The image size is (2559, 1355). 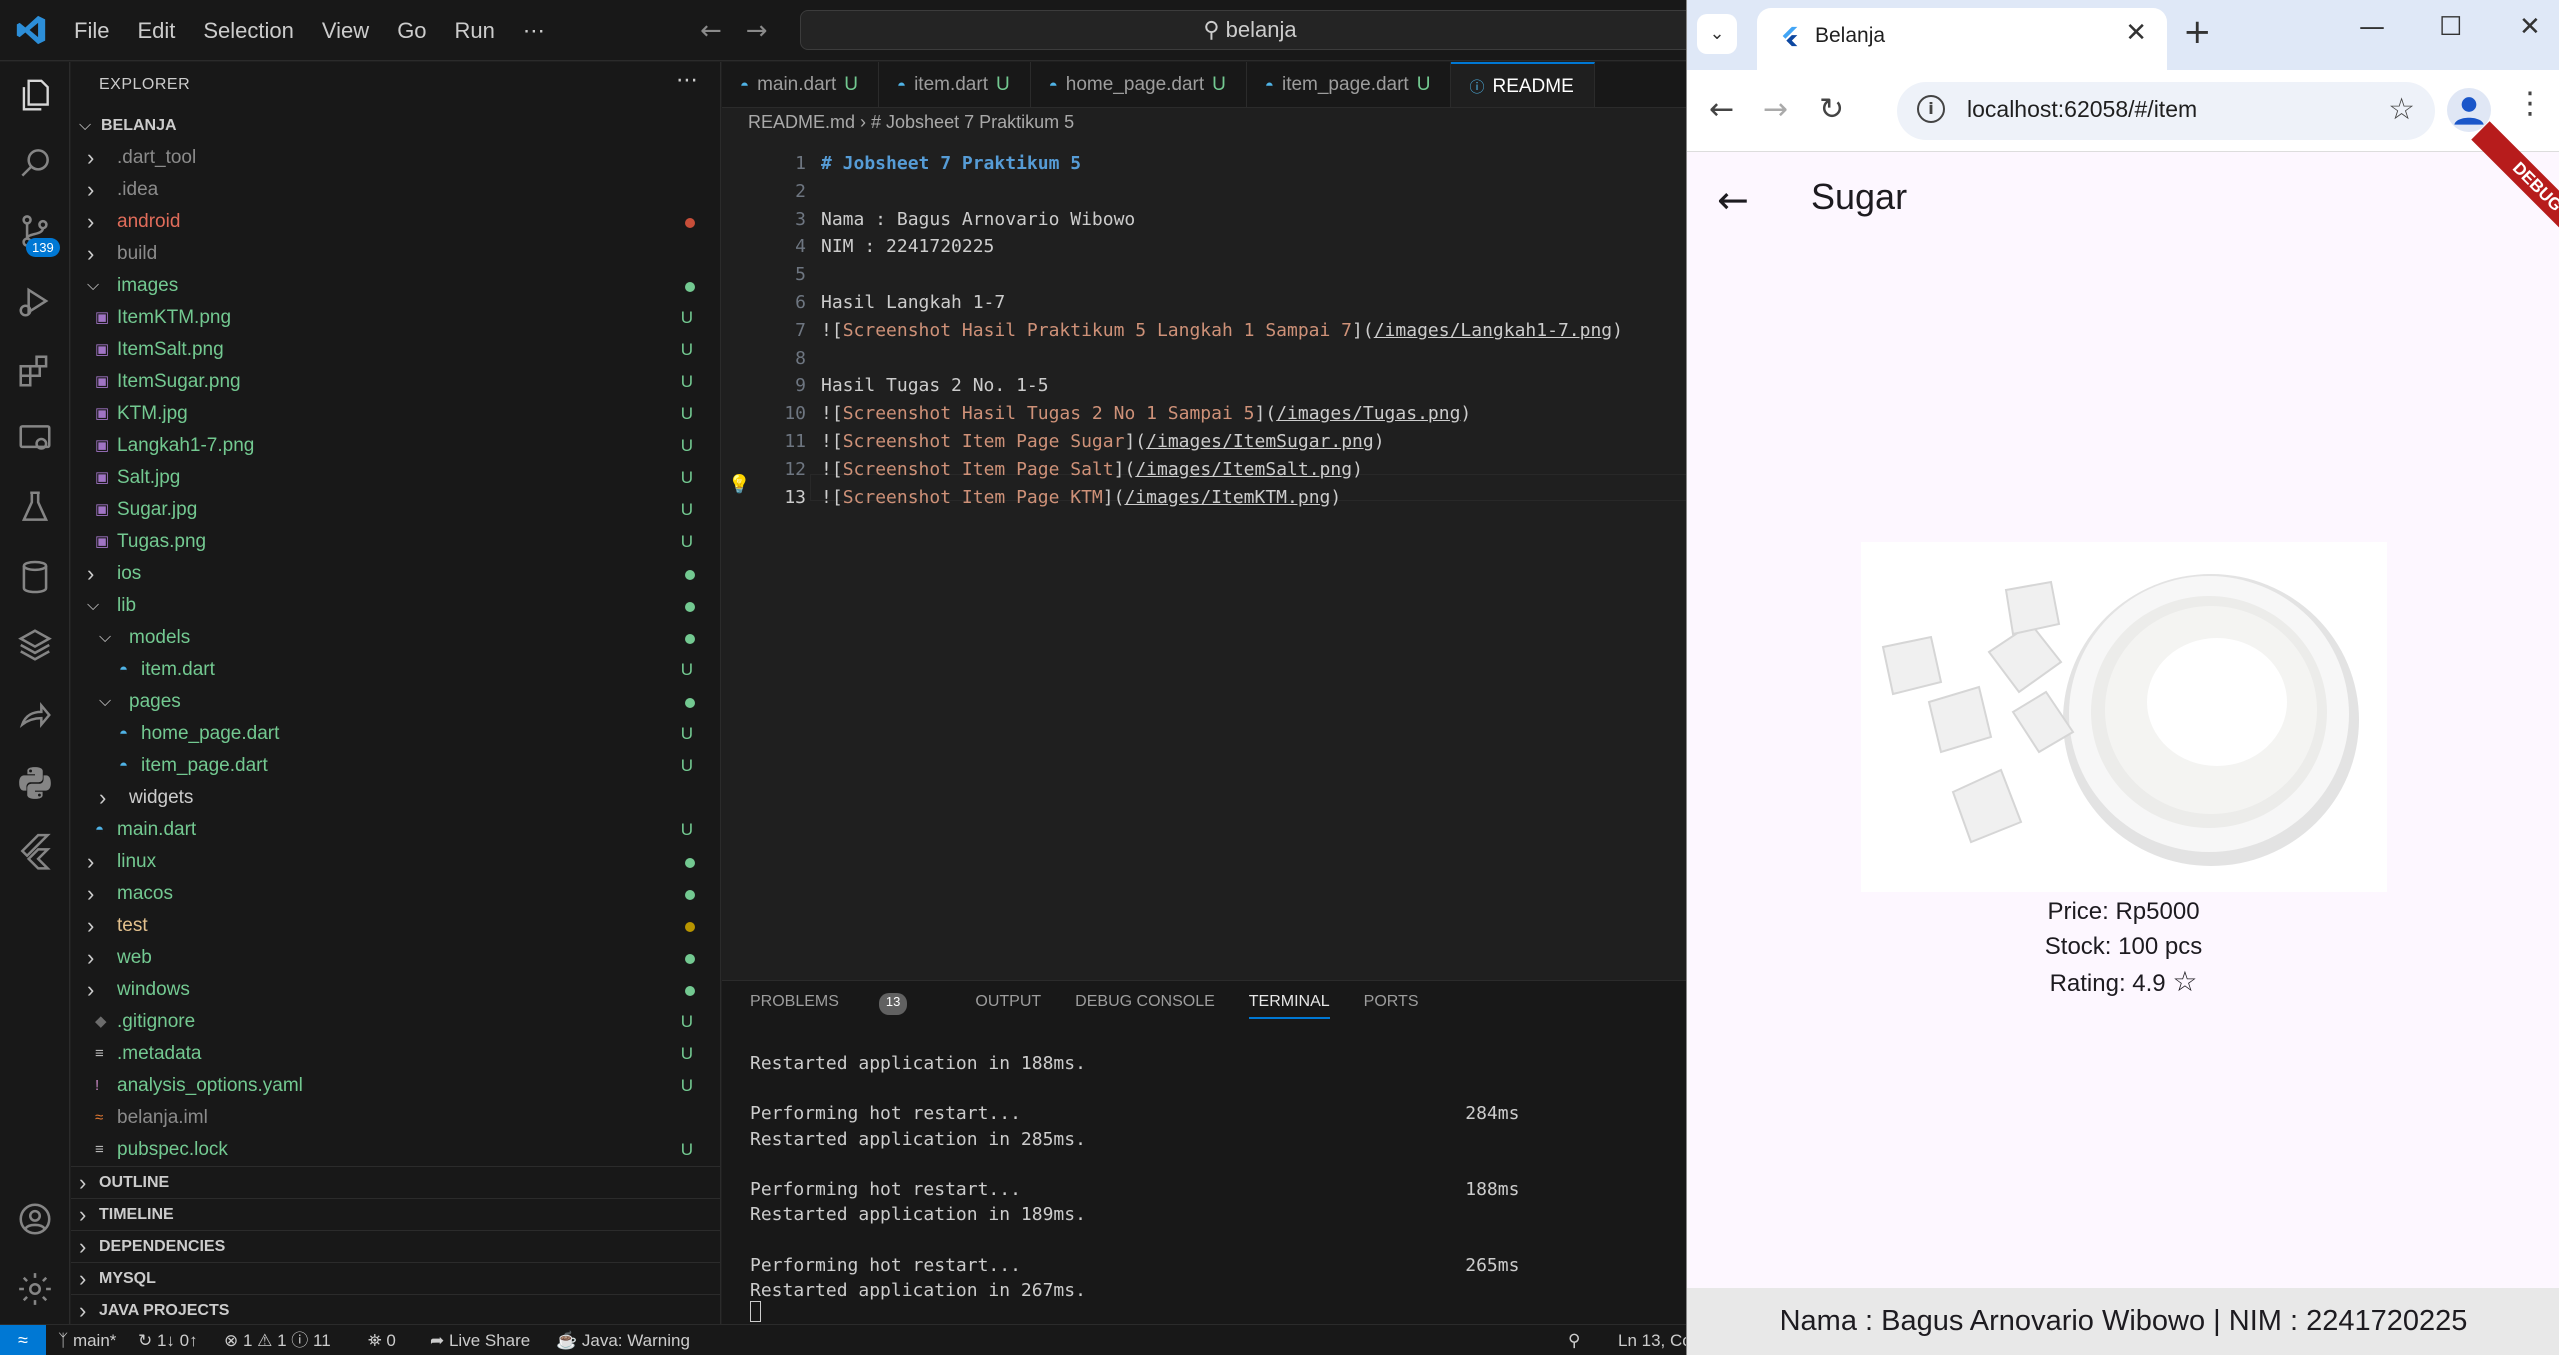 I want to click on tree-folder: › test, so click(x=396, y=926).